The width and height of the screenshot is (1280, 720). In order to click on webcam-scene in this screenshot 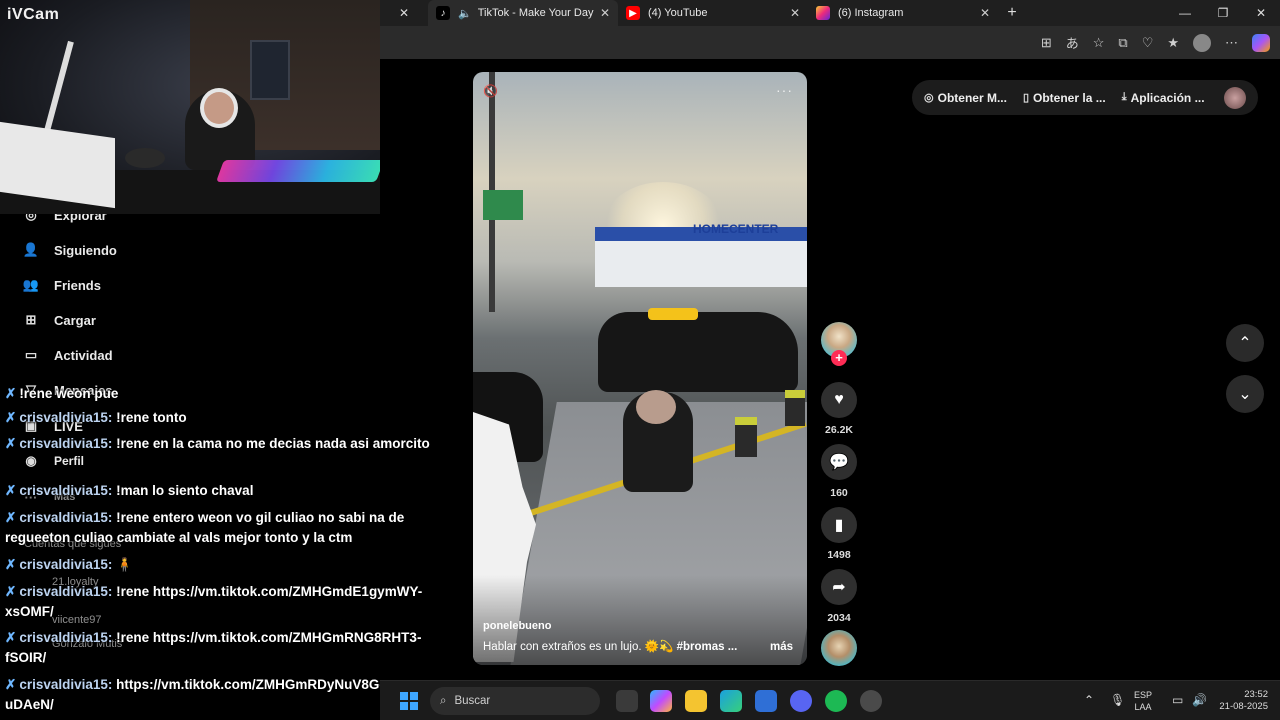, I will do `click(58, 90)`.